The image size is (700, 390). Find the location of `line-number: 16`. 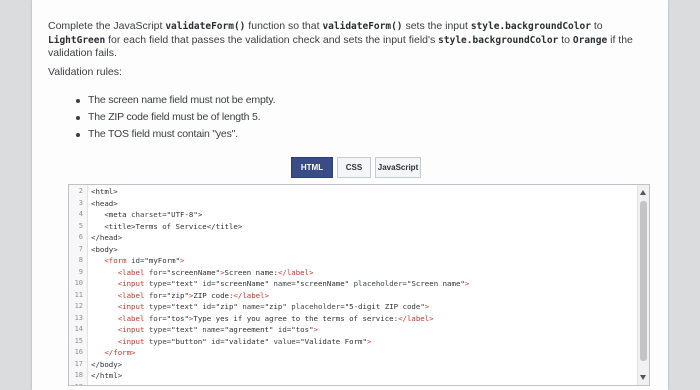

line-number: 16 is located at coordinates (78, 352).